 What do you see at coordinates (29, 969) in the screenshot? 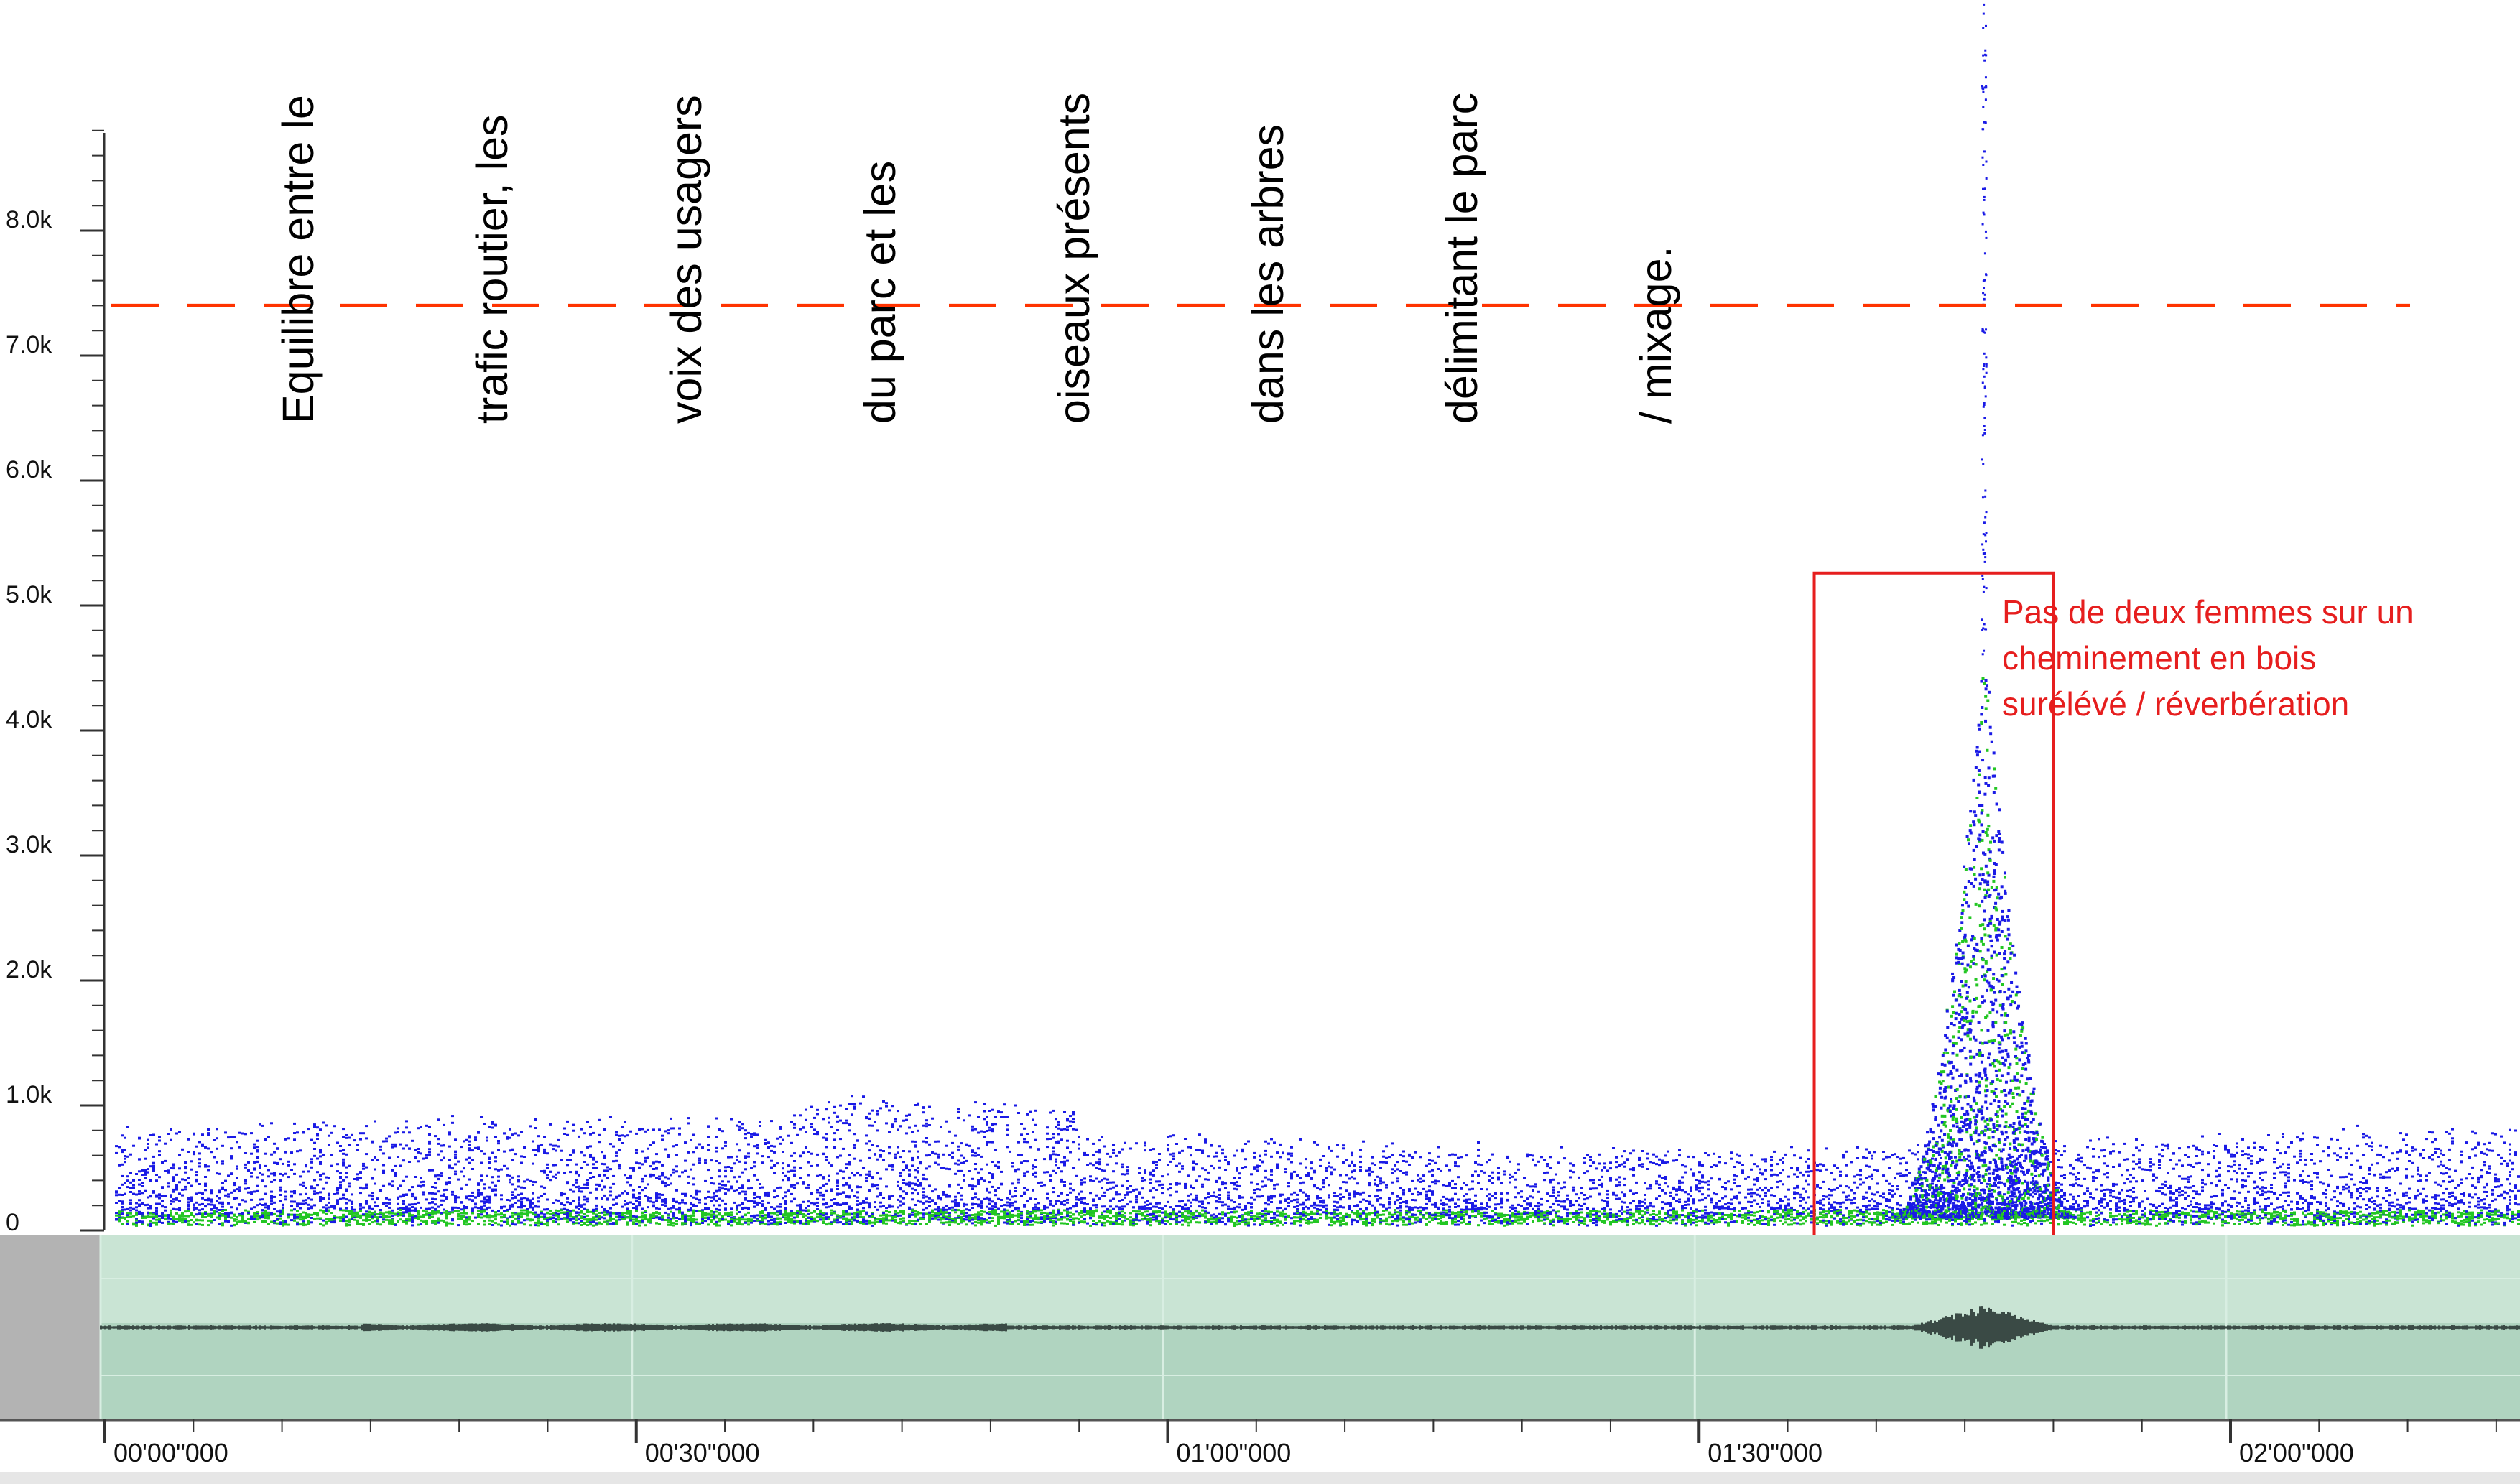
I see `frequency-tick-label: 2.0k` at bounding box center [29, 969].